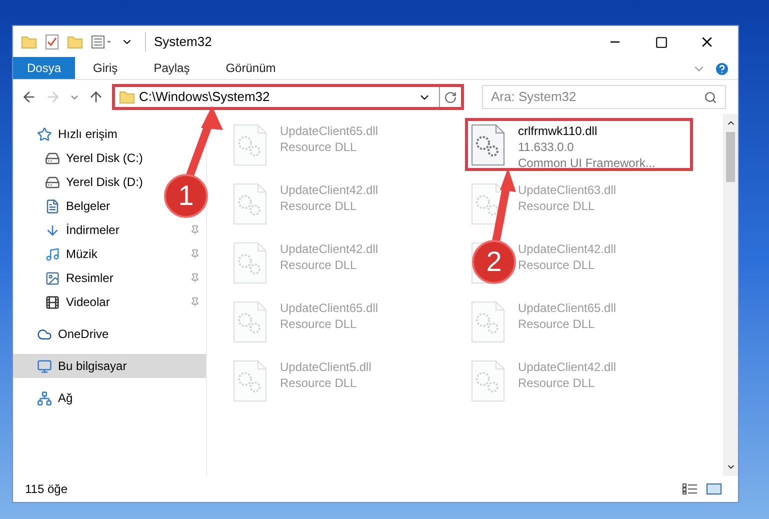 The height and width of the screenshot is (519, 769). I want to click on sidebar-item: Hızlı erişim, so click(67, 134).